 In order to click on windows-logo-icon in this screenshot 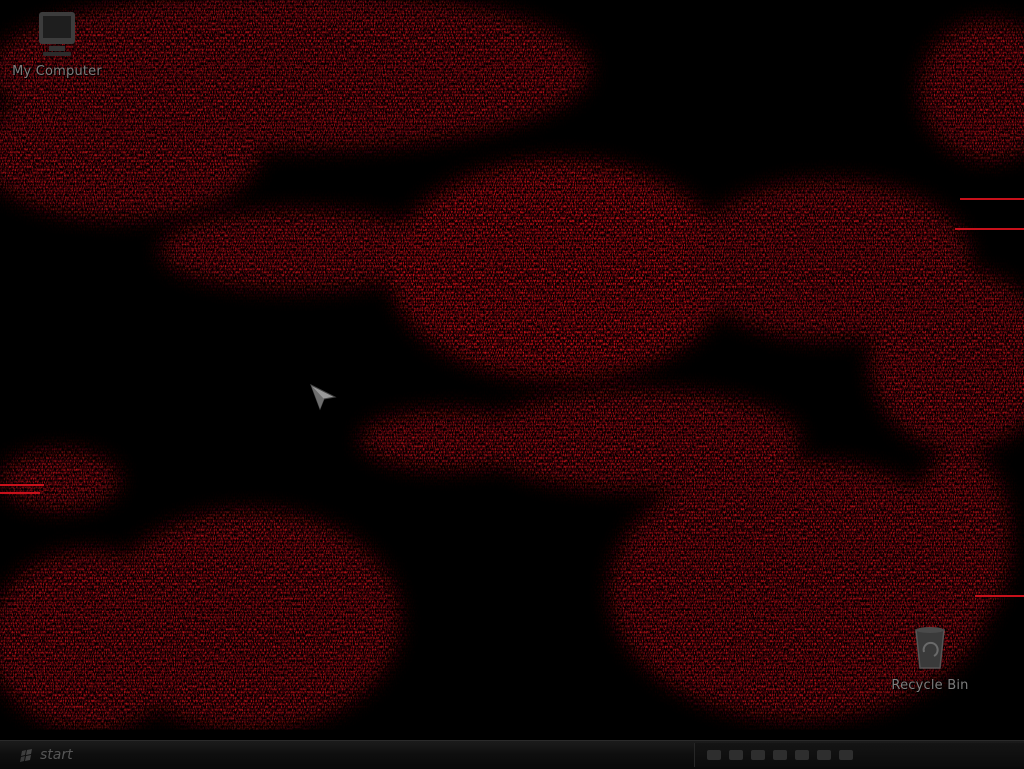, I will do `click(26, 755)`.